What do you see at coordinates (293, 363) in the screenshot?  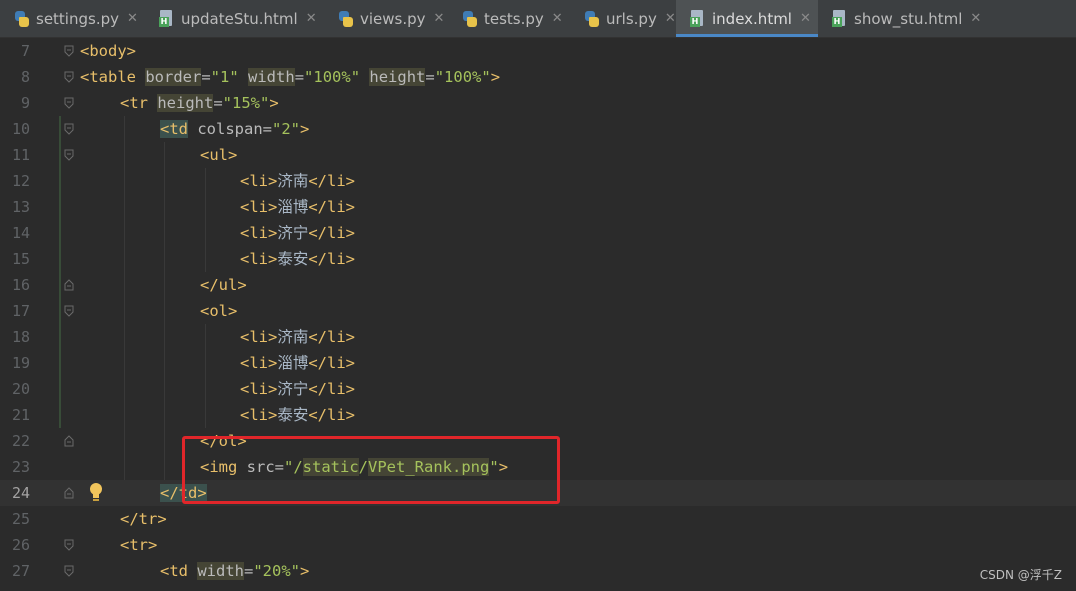 I see `code-text: 淄博` at bounding box center [293, 363].